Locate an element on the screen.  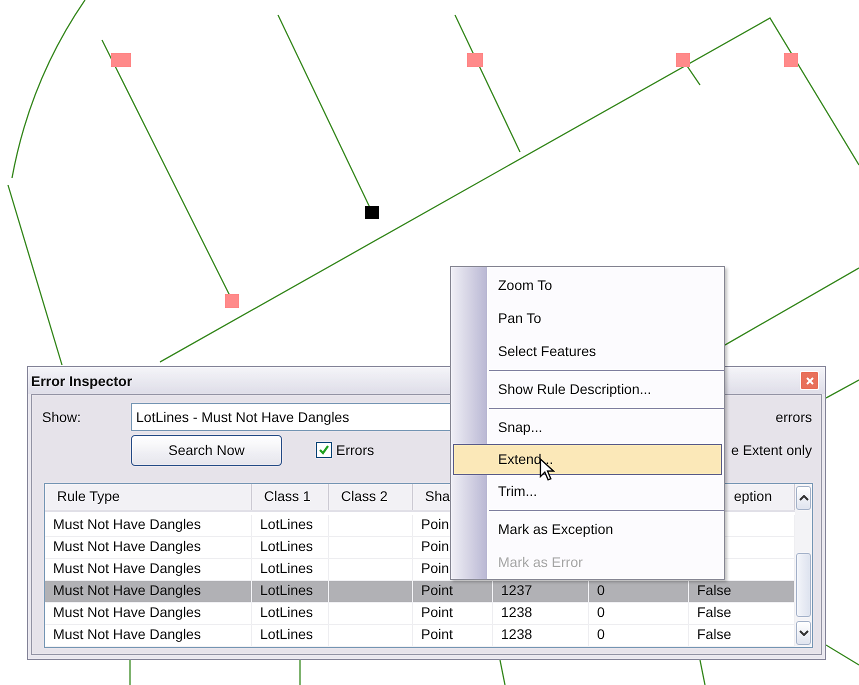
chevron-up-icon is located at coordinates (803, 498).